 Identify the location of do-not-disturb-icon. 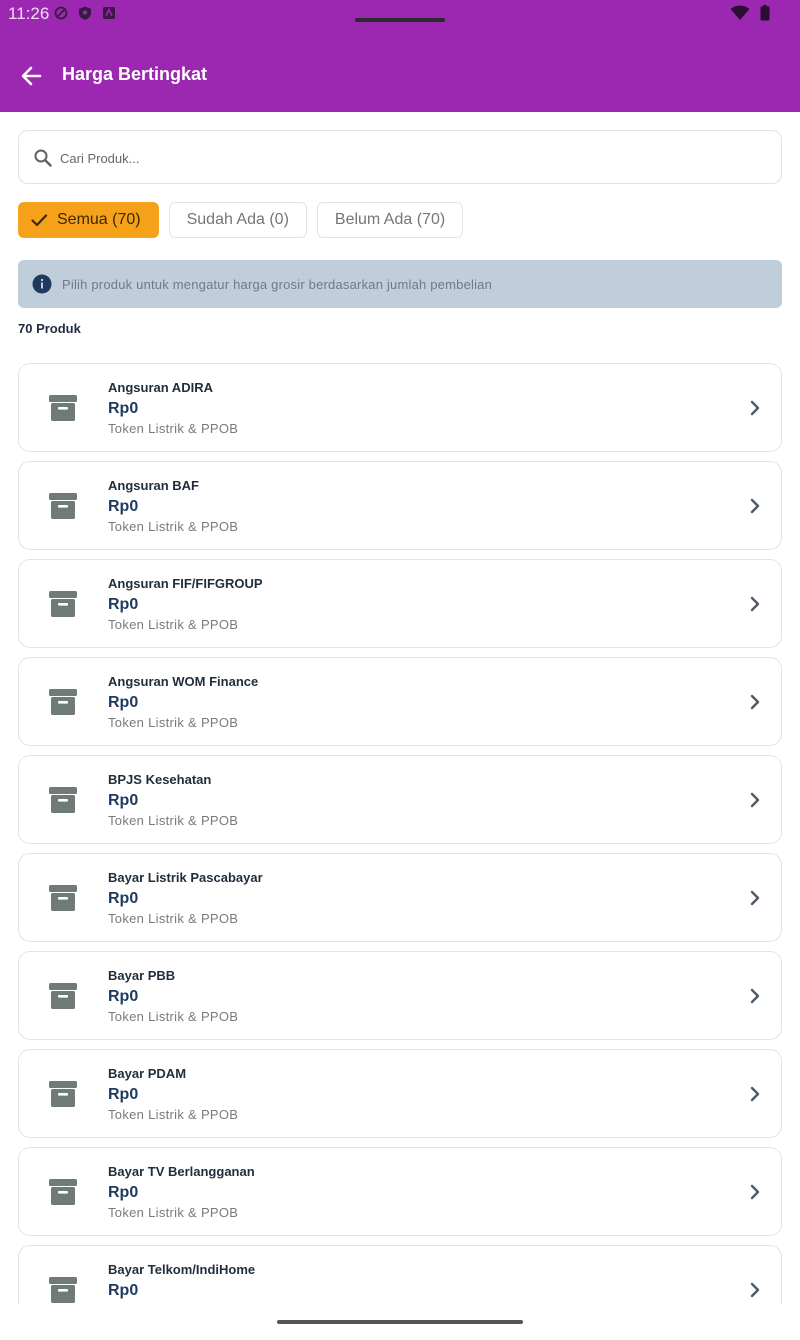
(61, 13).